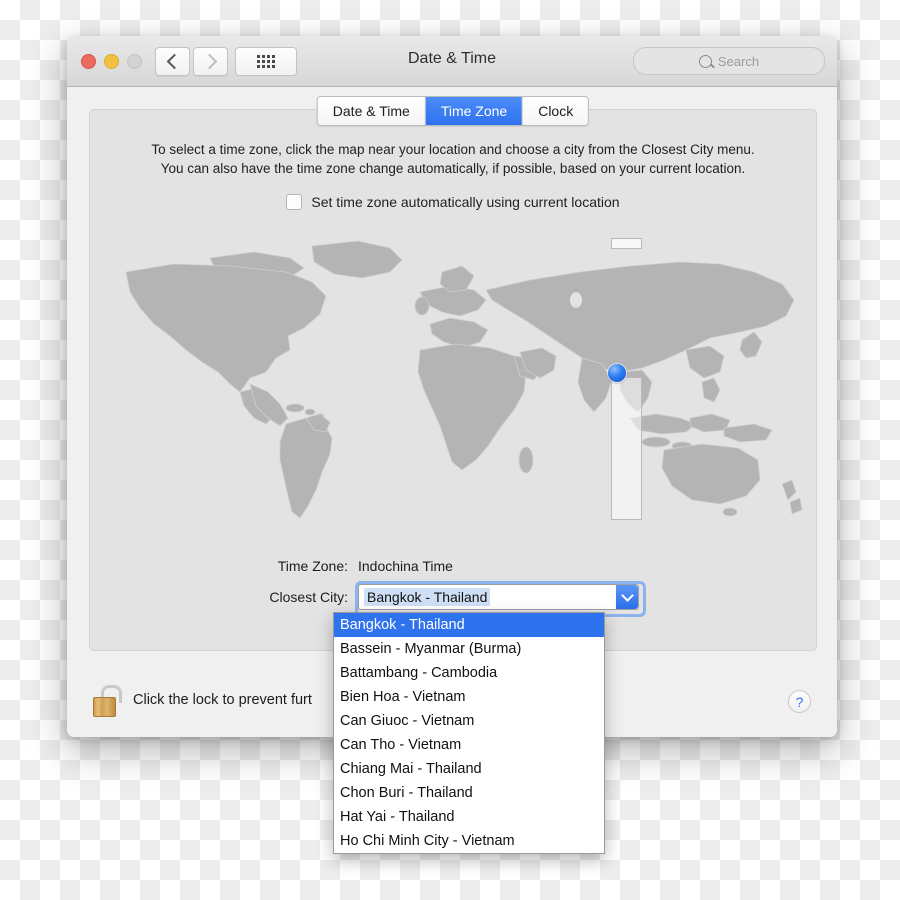 This screenshot has height=900, width=900. What do you see at coordinates (427, 597) in the screenshot?
I see `closest-city-value: Bangkok - Thailand` at bounding box center [427, 597].